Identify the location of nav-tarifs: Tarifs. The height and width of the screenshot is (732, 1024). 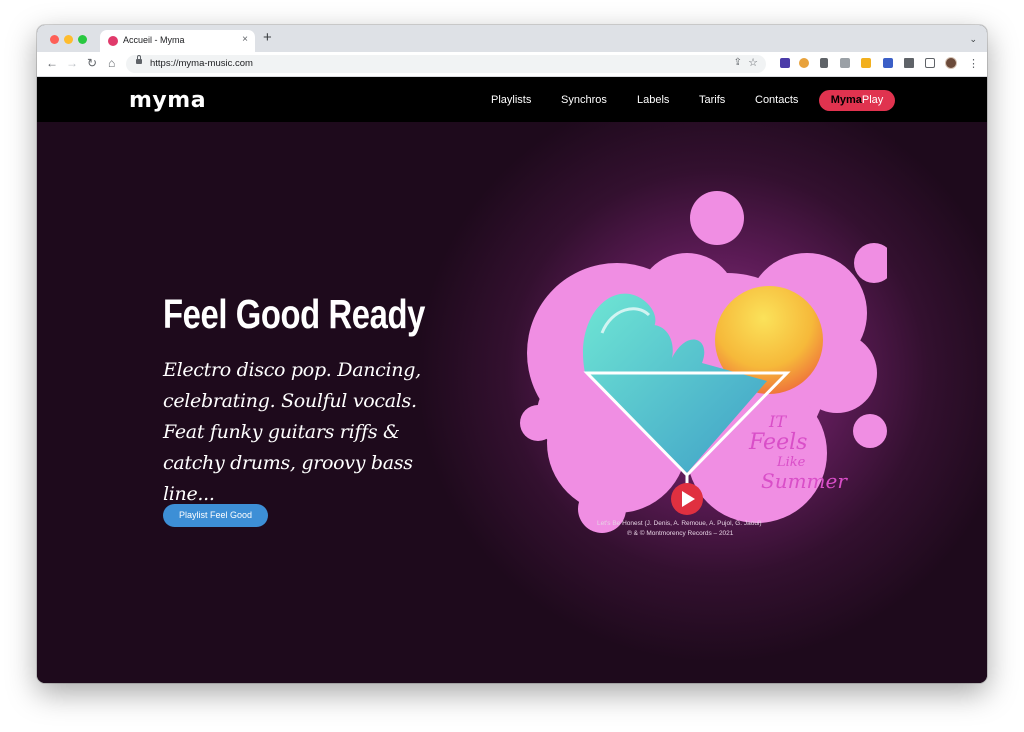
(712, 100).